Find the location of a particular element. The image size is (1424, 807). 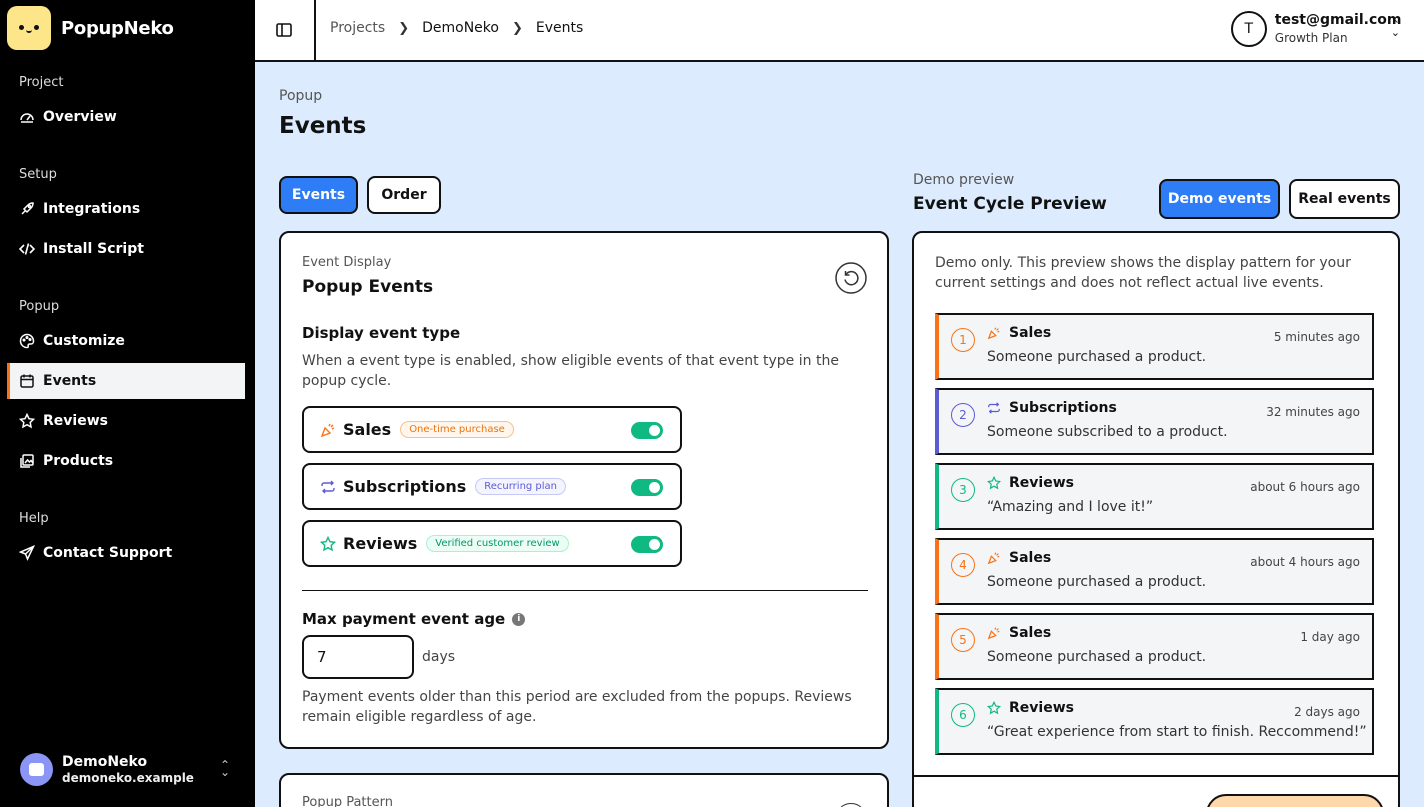

tab-events: Events is located at coordinates (318, 195).